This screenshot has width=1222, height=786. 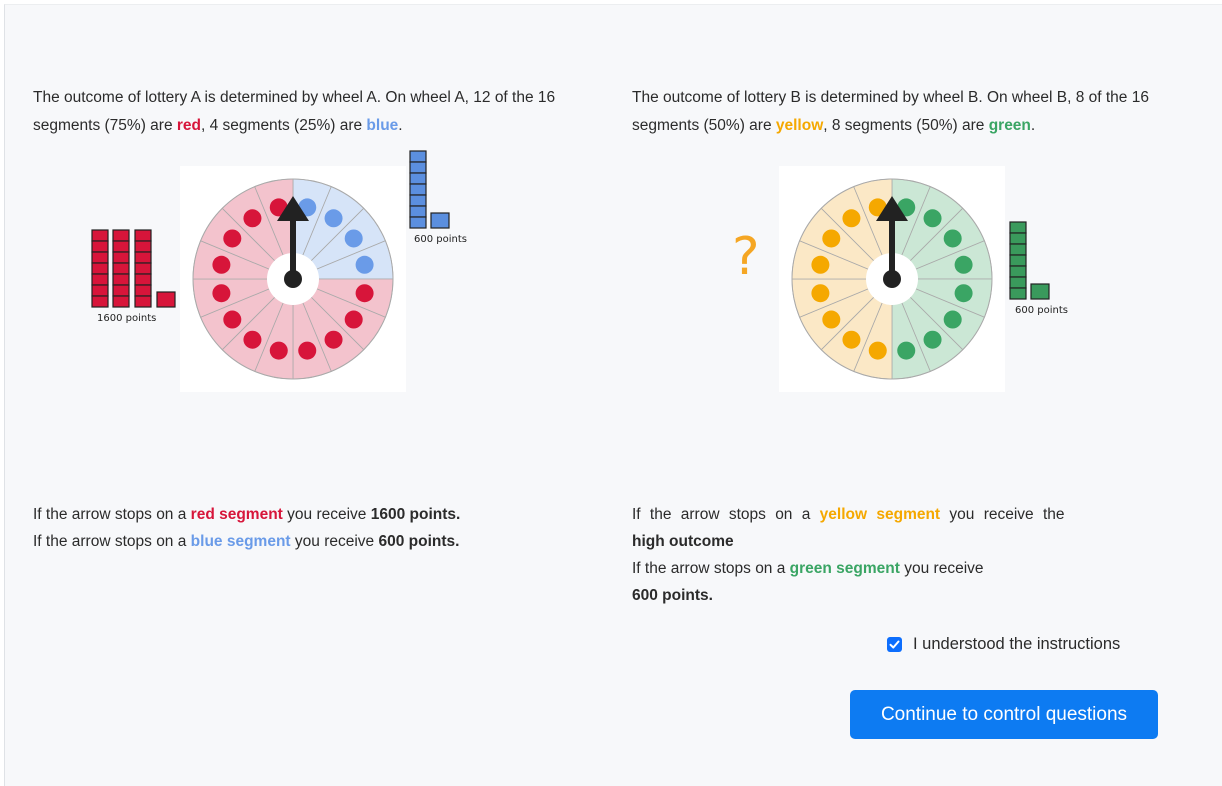 What do you see at coordinates (906, 125) in the screenshot?
I see `lottery-b-desc-text-2: , 8 segments (50%) are` at bounding box center [906, 125].